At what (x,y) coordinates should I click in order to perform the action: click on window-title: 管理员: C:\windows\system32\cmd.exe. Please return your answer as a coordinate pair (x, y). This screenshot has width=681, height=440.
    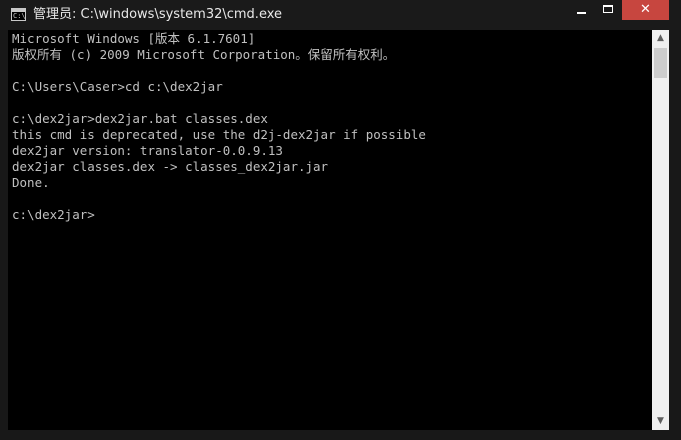
    Looking at the image, I should click on (157, 14).